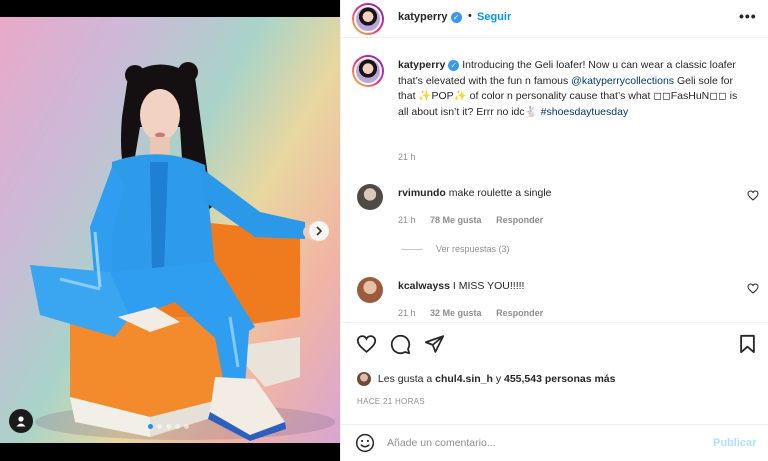  I want to click on author-avatar-image, so click(368, 19).